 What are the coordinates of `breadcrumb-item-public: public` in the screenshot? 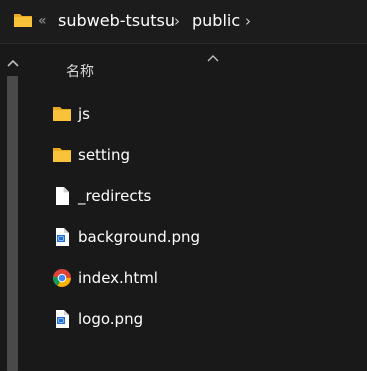 It's located at (216, 21).